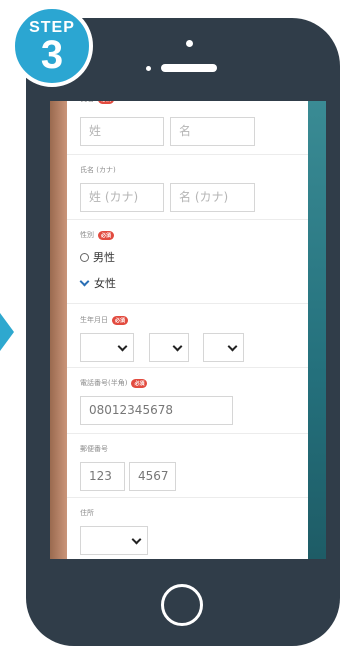 Image resolution: width=340 pixels, height=646 pixels. I want to click on phone-label: 電話番号(半角) 必須, so click(114, 383).